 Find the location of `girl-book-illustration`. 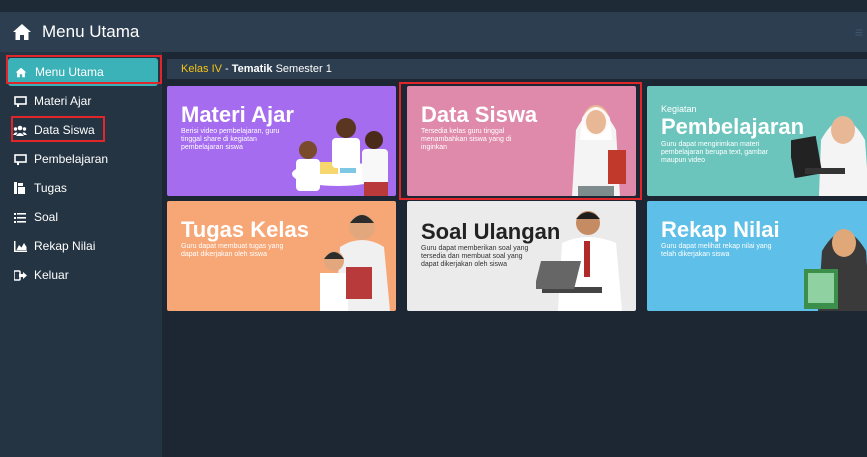

girl-book-illustration is located at coordinates (835, 270).